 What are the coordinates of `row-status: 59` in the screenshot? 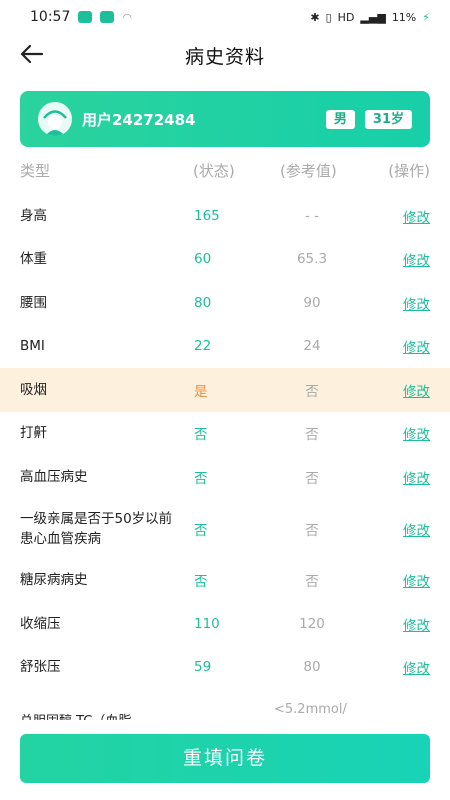 It's located at (203, 667).